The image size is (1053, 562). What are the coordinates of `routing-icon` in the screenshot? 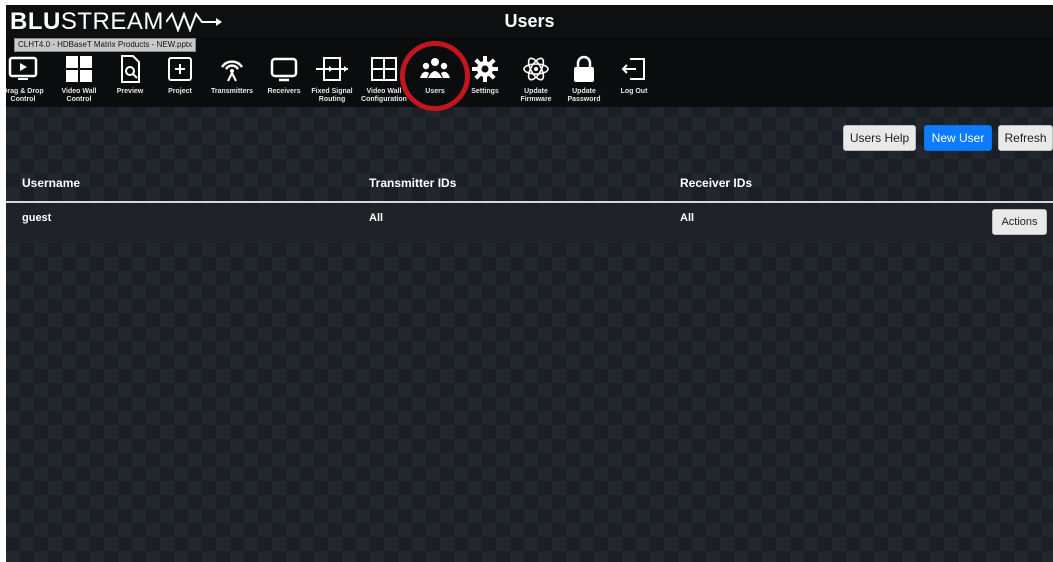 It's located at (332, 69).